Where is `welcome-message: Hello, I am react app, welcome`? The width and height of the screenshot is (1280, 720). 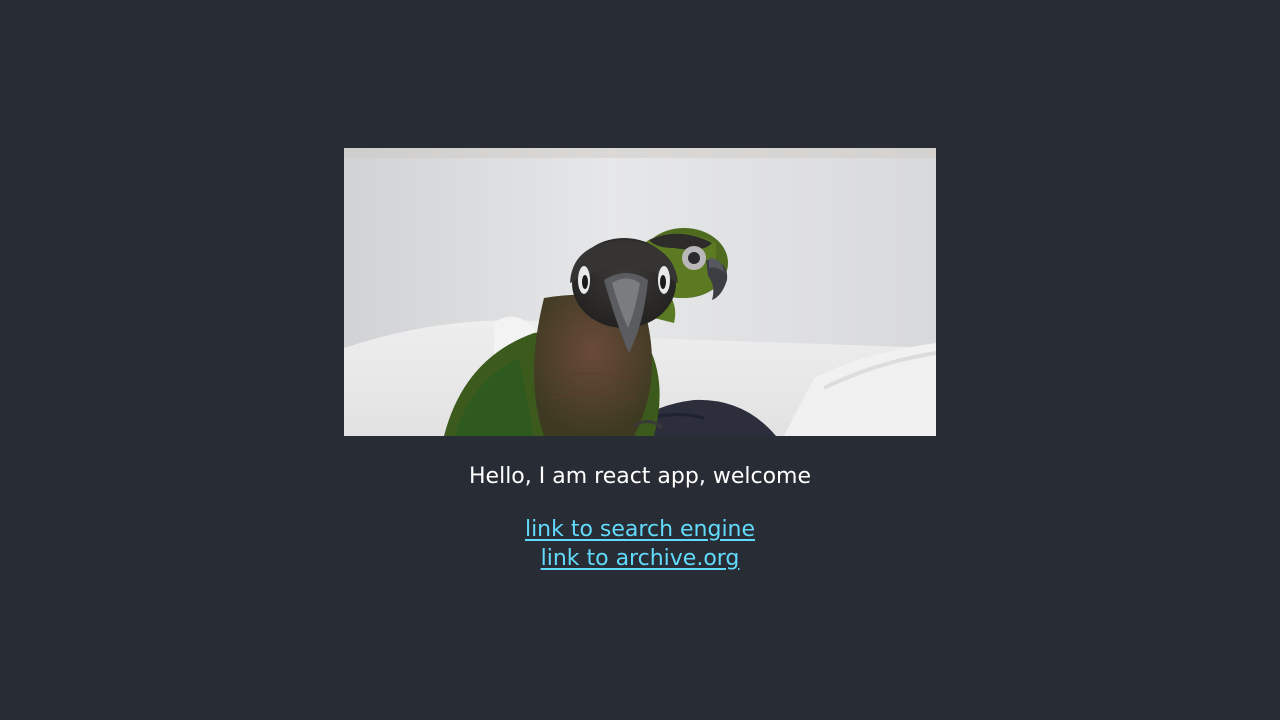
welcome-message: Hello, I am react app, welcome is located at coordinates (640, 476).